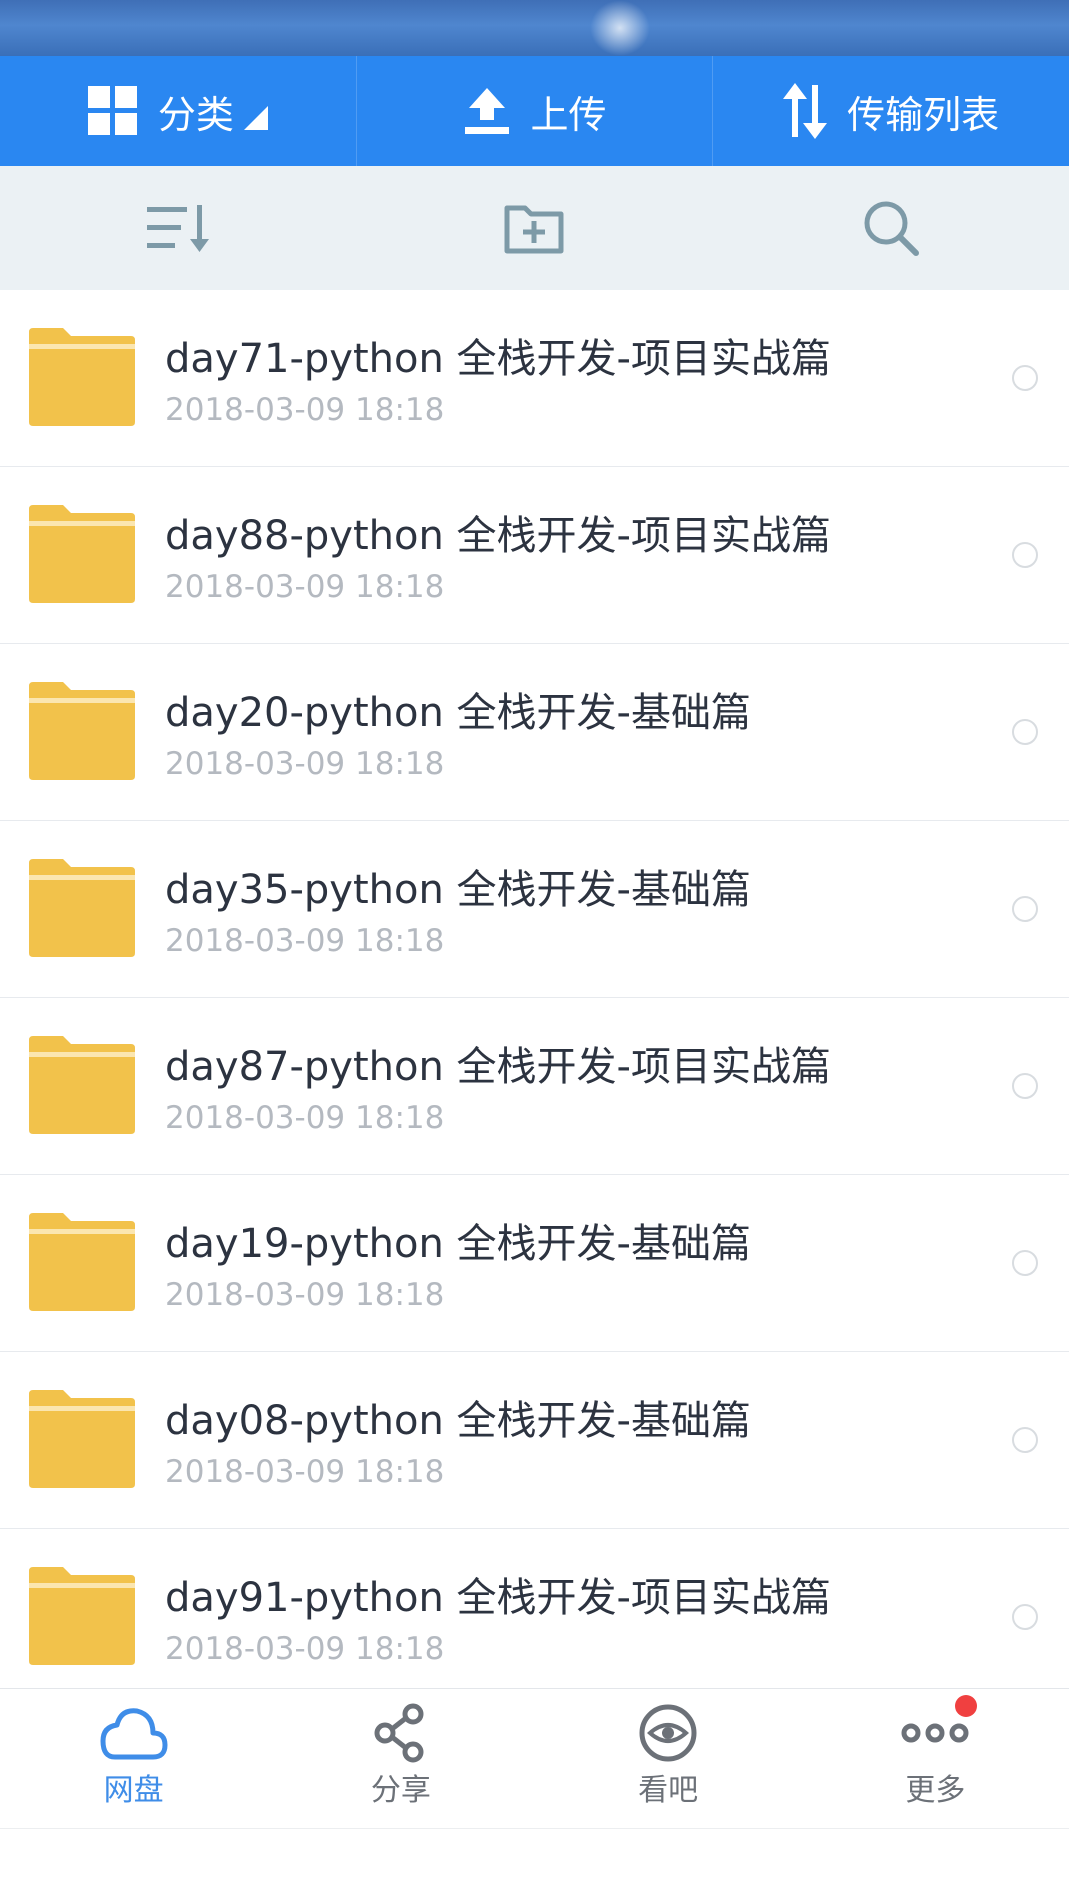  Describe the element at coordinates (534, 28) in the screenshot. I see `banner-image` at that location.